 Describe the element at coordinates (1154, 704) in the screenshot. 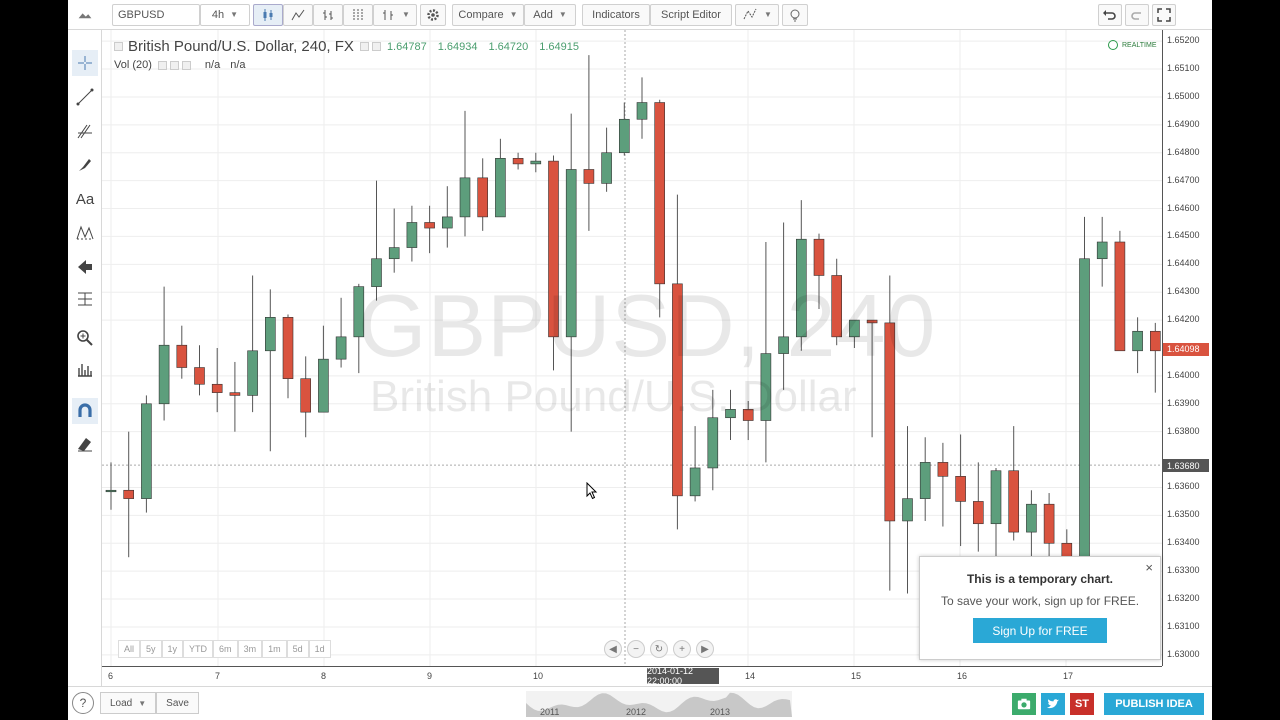

I see `publish-idea-button: PUBLISH IDEA` at that location.